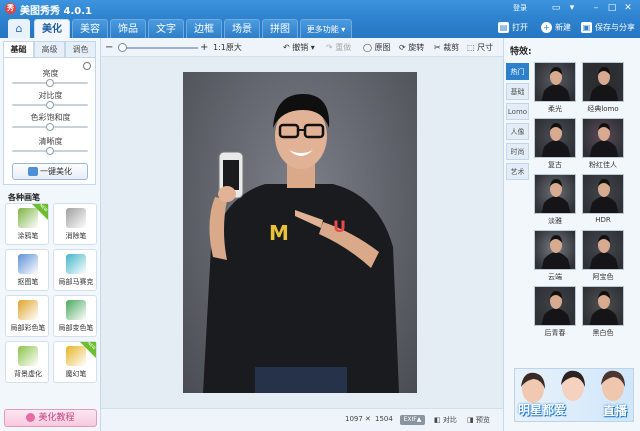 The image size is (640, 431). Describe the element at coordinates (33, 171) in the screenshot. I see `magic-icon` at that location.